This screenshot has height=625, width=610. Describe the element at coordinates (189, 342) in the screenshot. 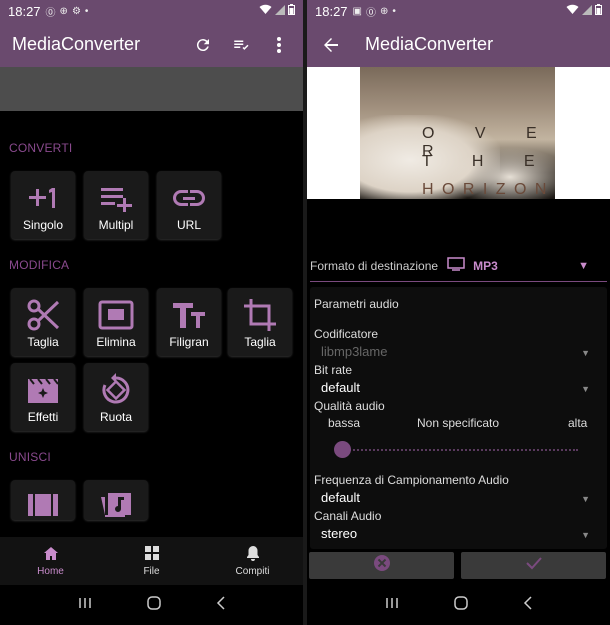

I see `tile-label: Filigran` at that location.